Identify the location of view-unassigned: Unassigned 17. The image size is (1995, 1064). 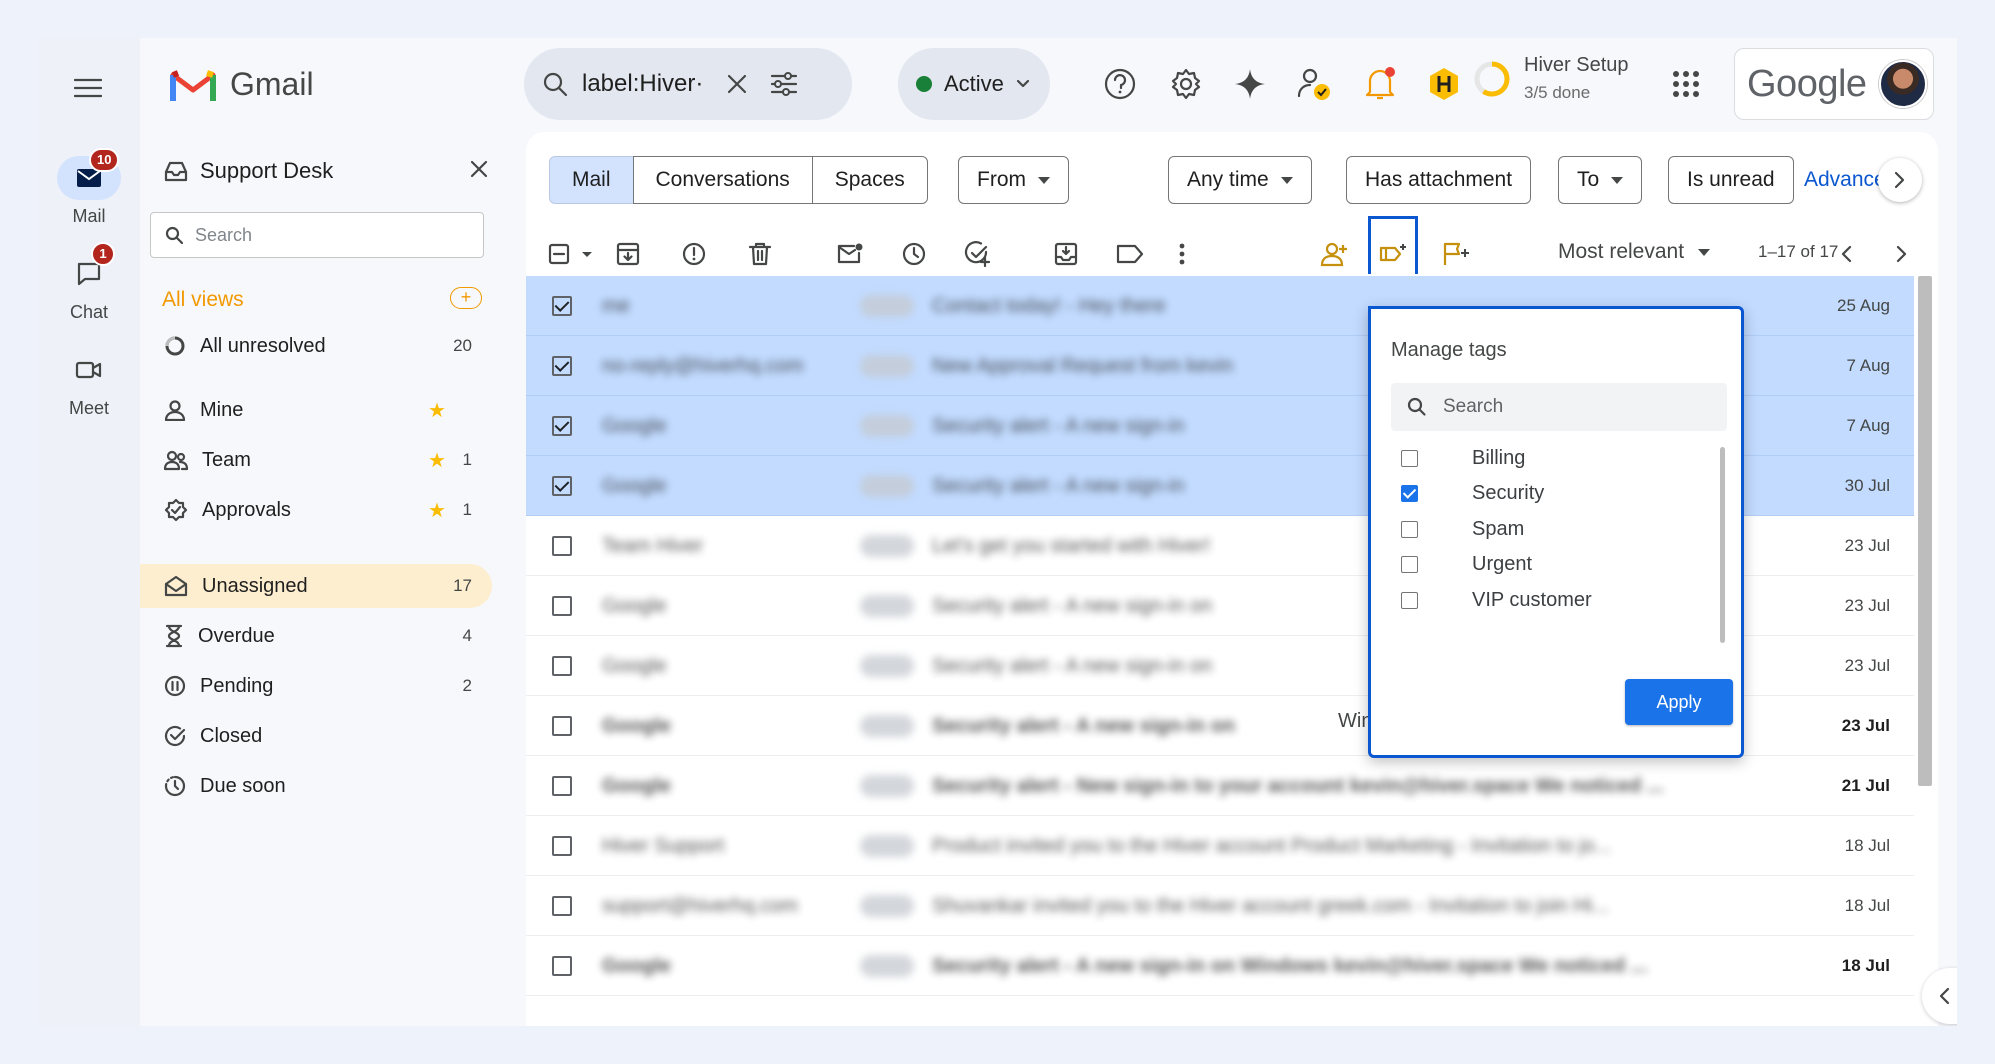
(316, 586).